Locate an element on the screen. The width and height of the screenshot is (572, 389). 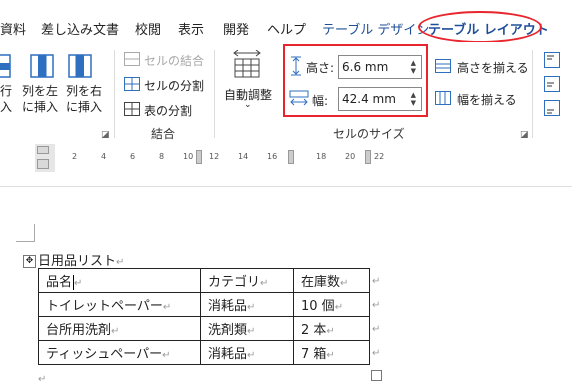
tab-table-design: テーブル デザイン is located at coordinates (375, 28).